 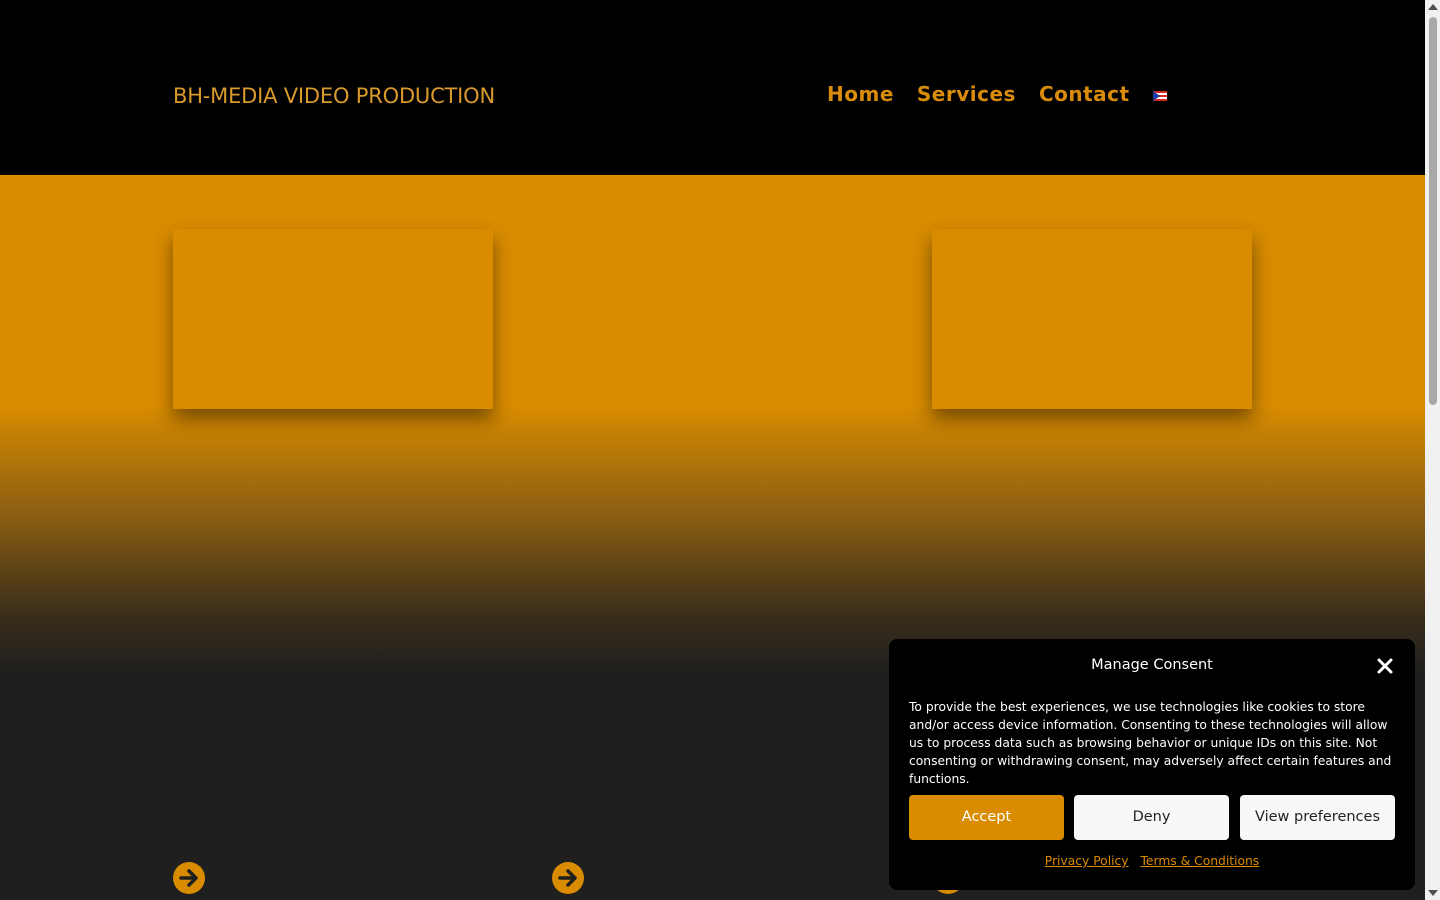 I want to click on page-scrollbar, so click(x=1432, y=450).